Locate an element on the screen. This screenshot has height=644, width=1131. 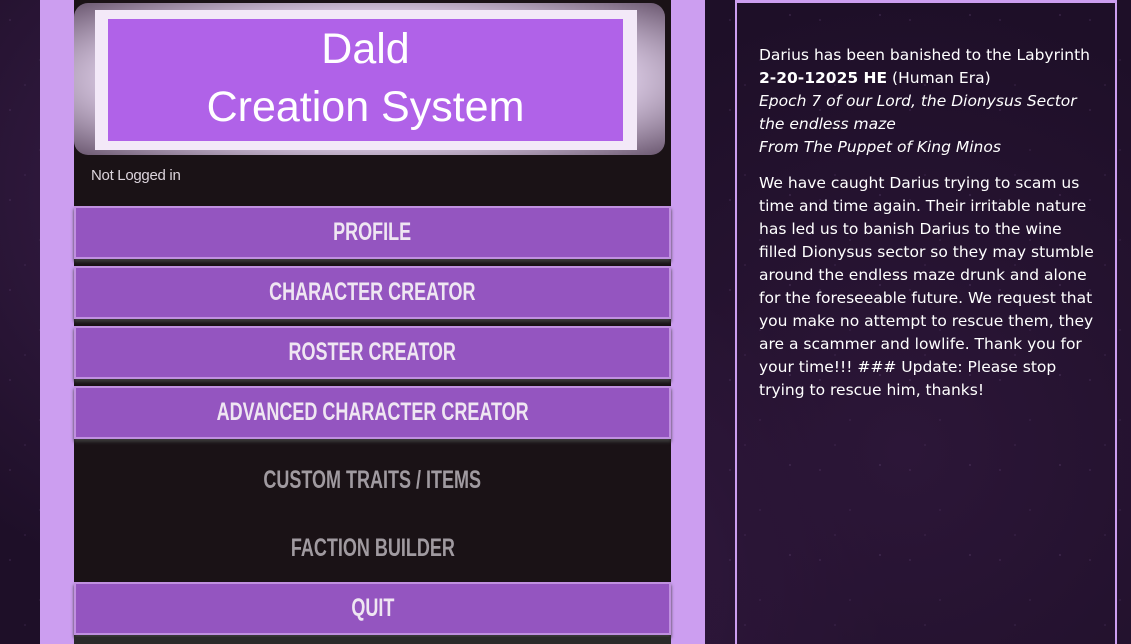
custom-traits-items-button: CUSTOM TRAITS / ITEMS is located at coordinates (372, 480).